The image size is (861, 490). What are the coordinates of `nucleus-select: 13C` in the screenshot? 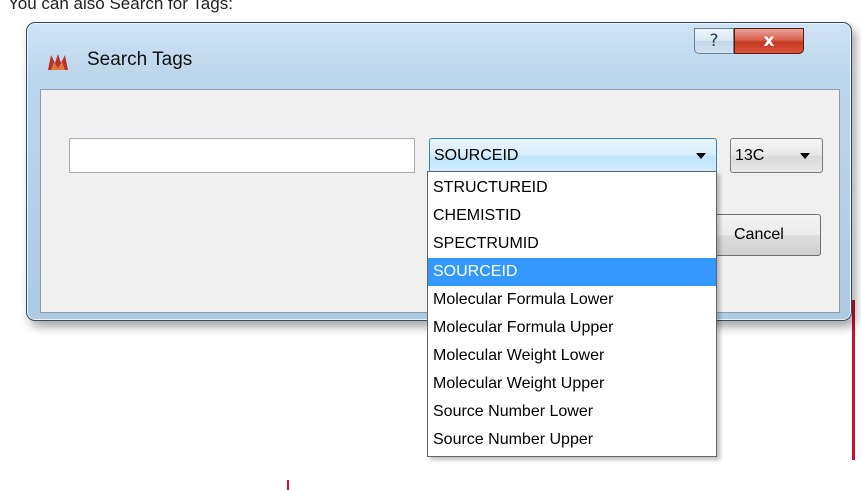 It's located at (776, 155).